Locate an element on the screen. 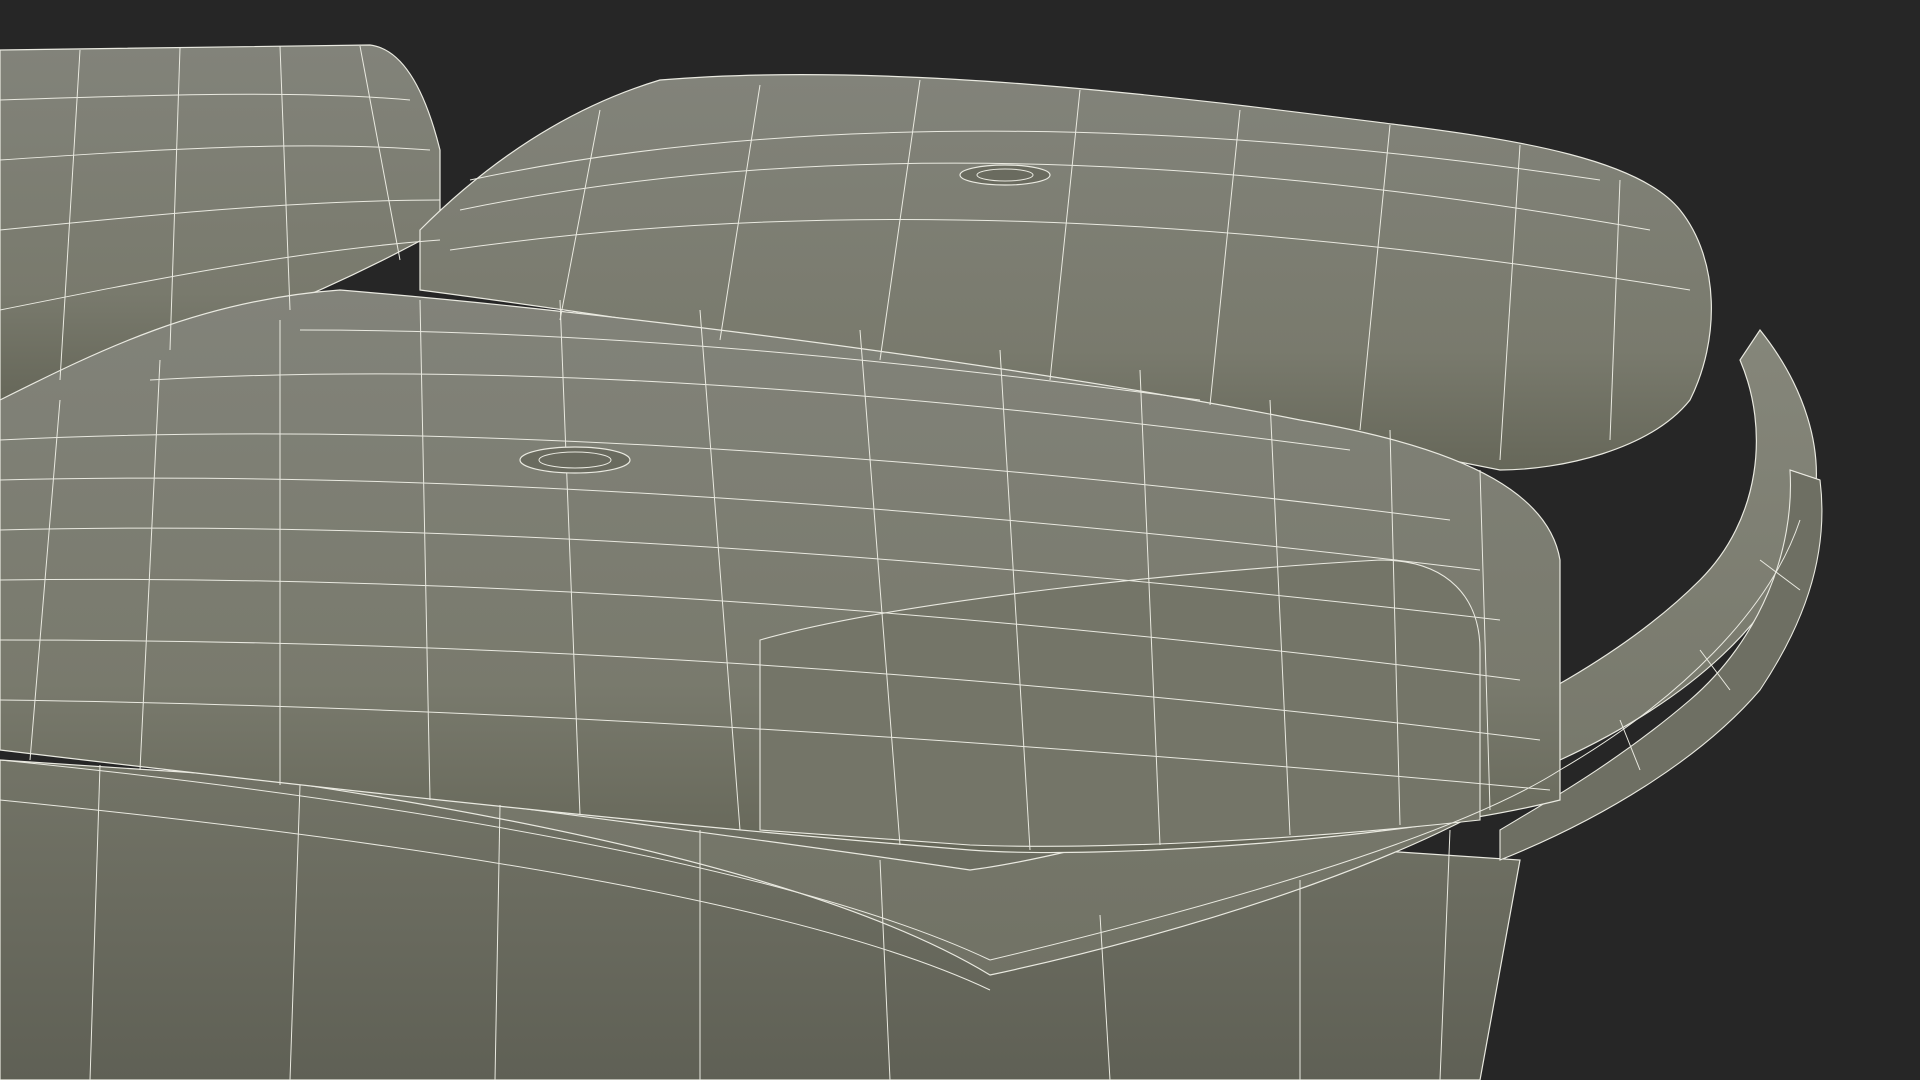  vent-hole-back is located at coordinates (1005, 175).